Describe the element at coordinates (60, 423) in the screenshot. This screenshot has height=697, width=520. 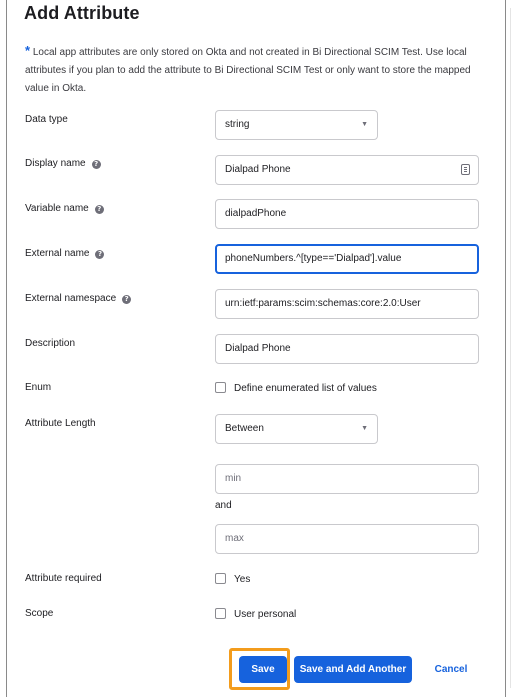
I see `attribute-length-label: Attribute Length` at that location.